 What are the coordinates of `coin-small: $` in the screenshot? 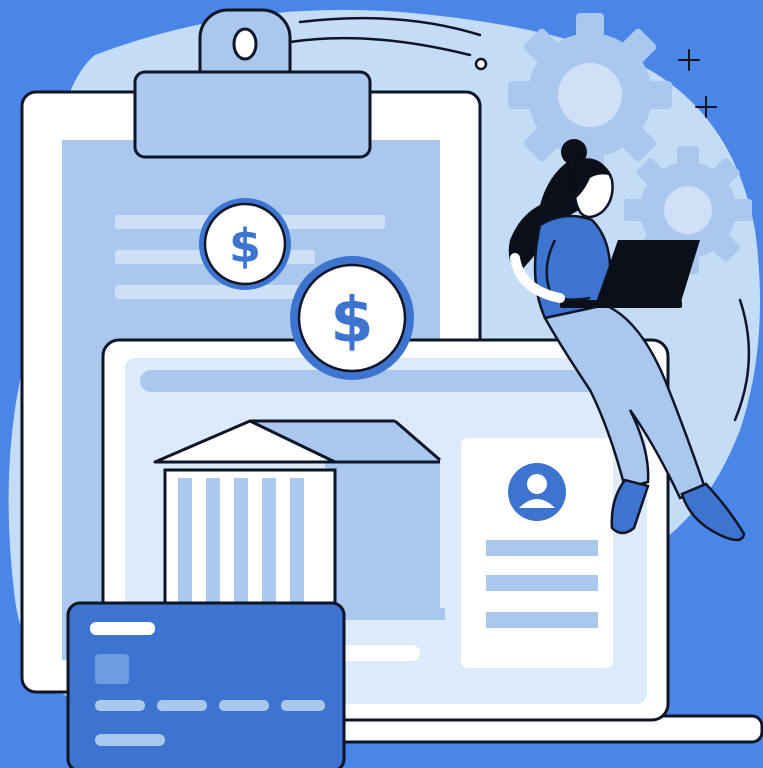 It's located at (245, 244).